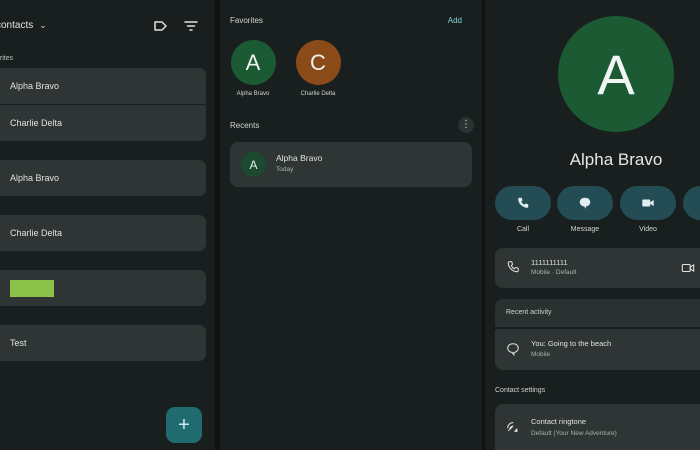 Image resolution: width=700 pixels, height=450 pixels. I want to click on favorite-name: Charlie Delta, so click(318, 94).